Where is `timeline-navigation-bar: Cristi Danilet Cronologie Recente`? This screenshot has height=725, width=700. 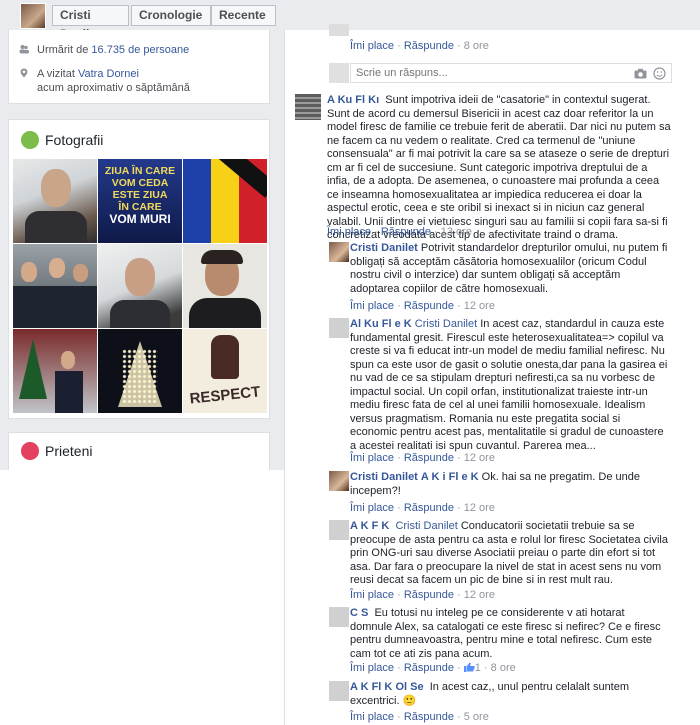 timeline-navigation-bar: Cristi Danilet Cronologie Recente is located at coordinates (350, 20).